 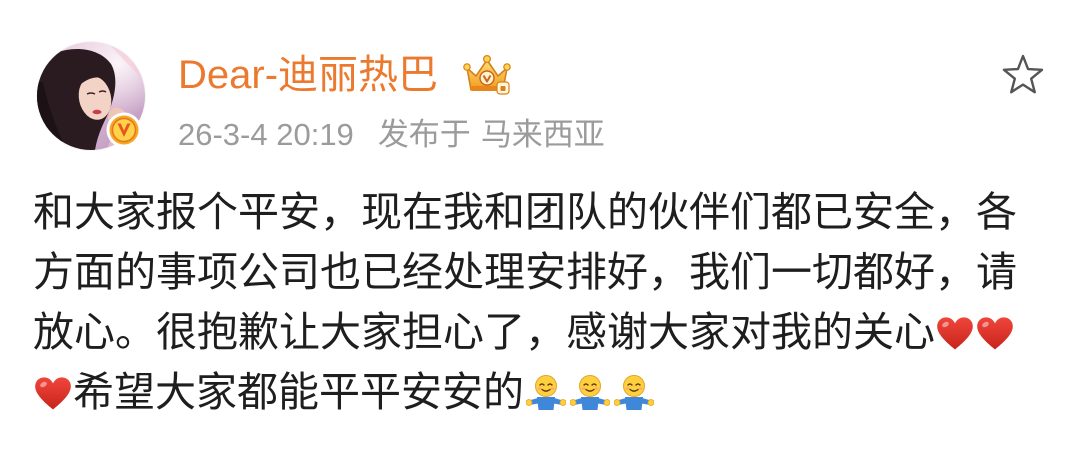 I want to click on post-location: 马来西亚, so click(x=542, y=134).